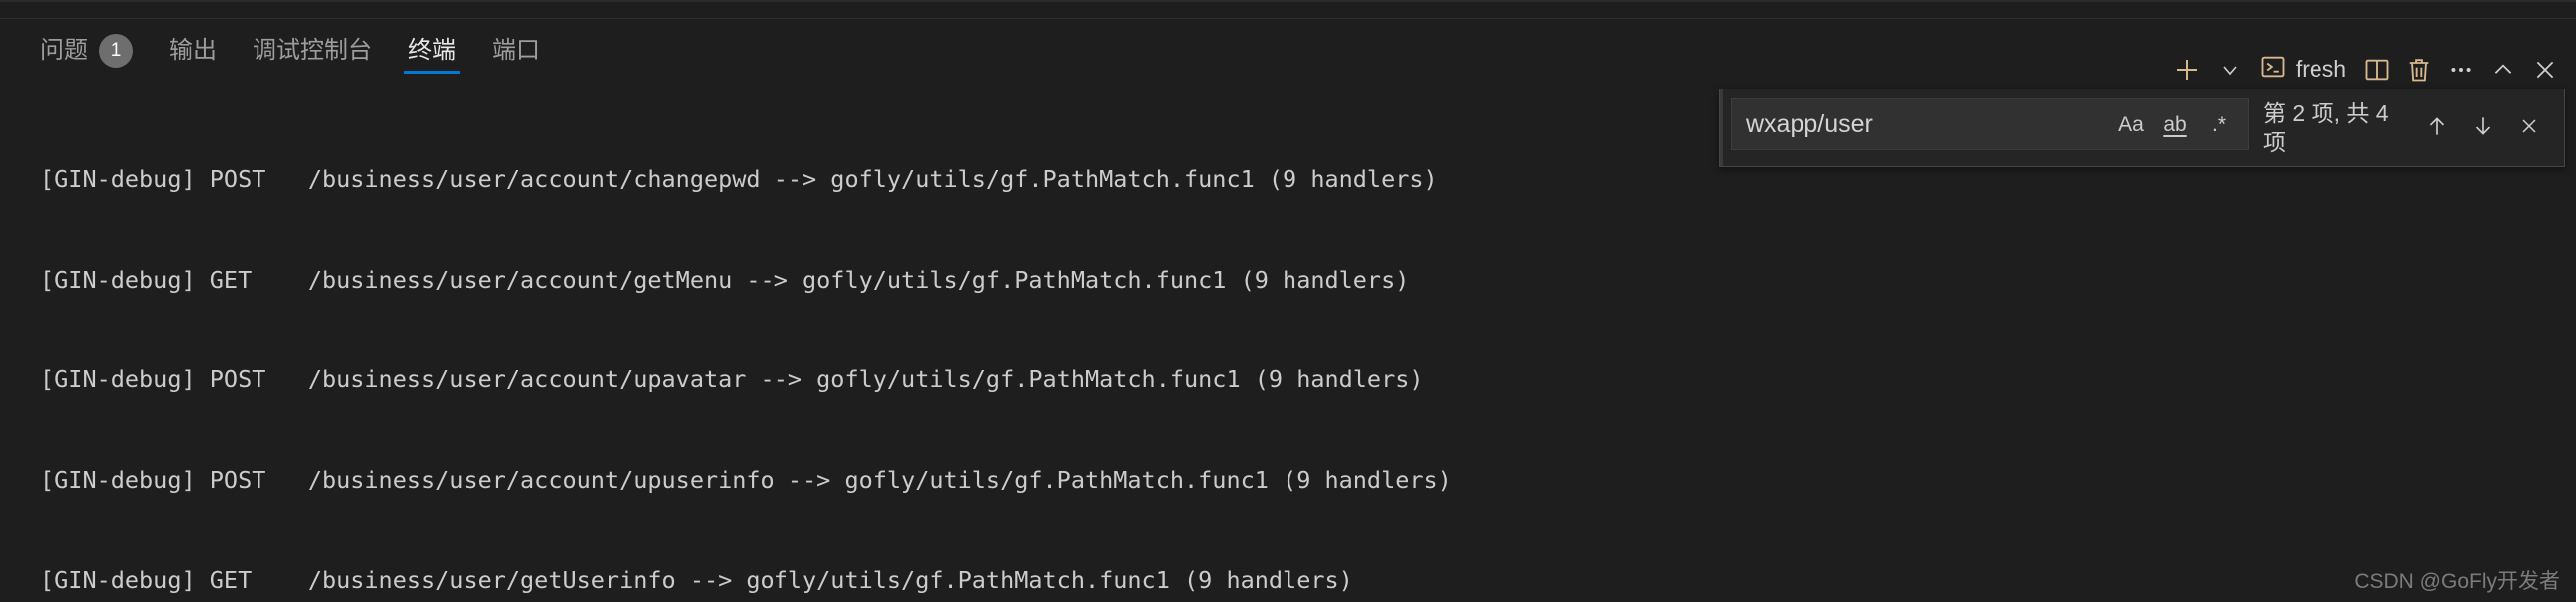  Describe the element at coordinates (1926, 124) in the screenshot. I see `find-input` at that location.